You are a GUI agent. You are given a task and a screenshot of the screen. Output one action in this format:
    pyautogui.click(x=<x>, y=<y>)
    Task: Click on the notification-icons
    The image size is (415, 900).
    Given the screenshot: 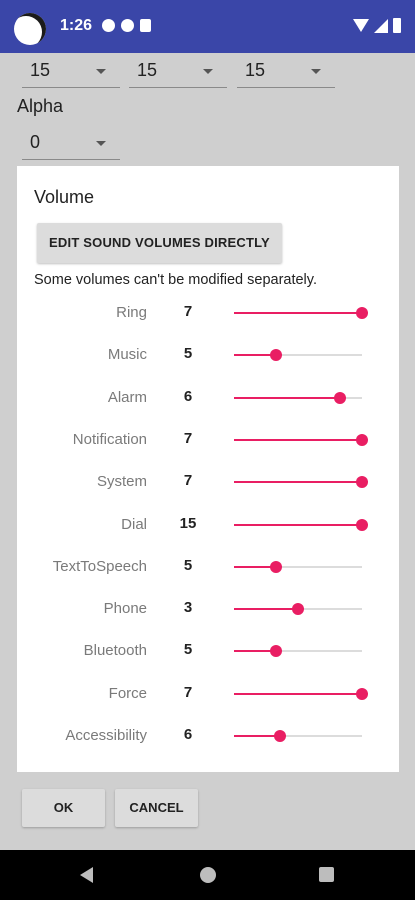 What is the action you would take?
    pyautogui.click(x=126, y=25)
    